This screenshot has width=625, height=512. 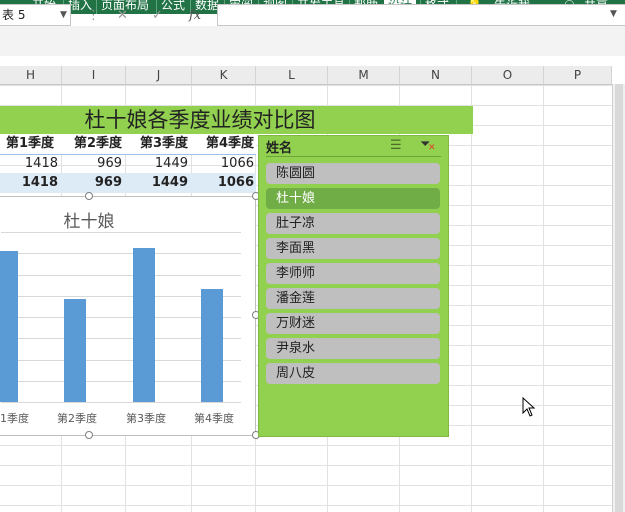 What do you see at coordinates (353, 198) in the screenshot?
I see `slicer-item-selected: 杜十娘` at bounding box center [353, 198].